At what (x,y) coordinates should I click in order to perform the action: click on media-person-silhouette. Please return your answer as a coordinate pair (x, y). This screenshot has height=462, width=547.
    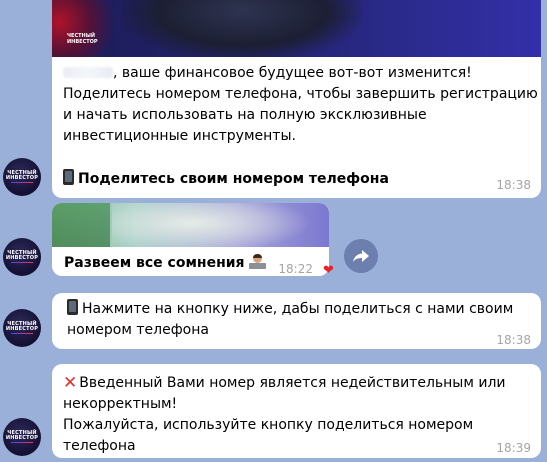
    Looking at the image, I should click on (242, 28).